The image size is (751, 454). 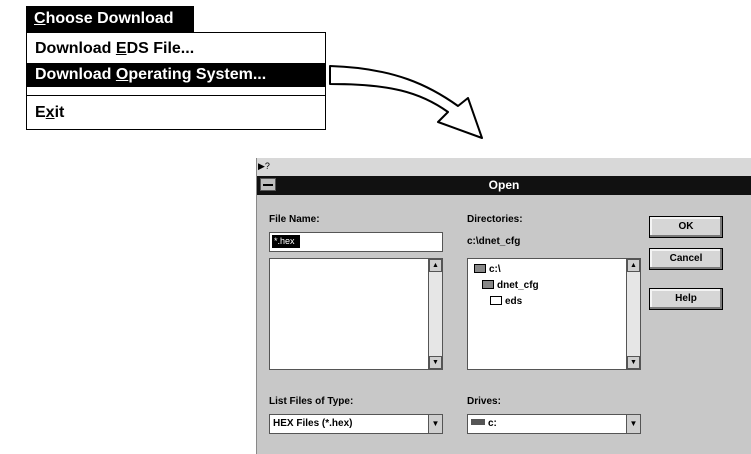 What do you see at coordinates (496, 300) in the screenshot?
I see `folder-icon` at bounding box center [496, 300].